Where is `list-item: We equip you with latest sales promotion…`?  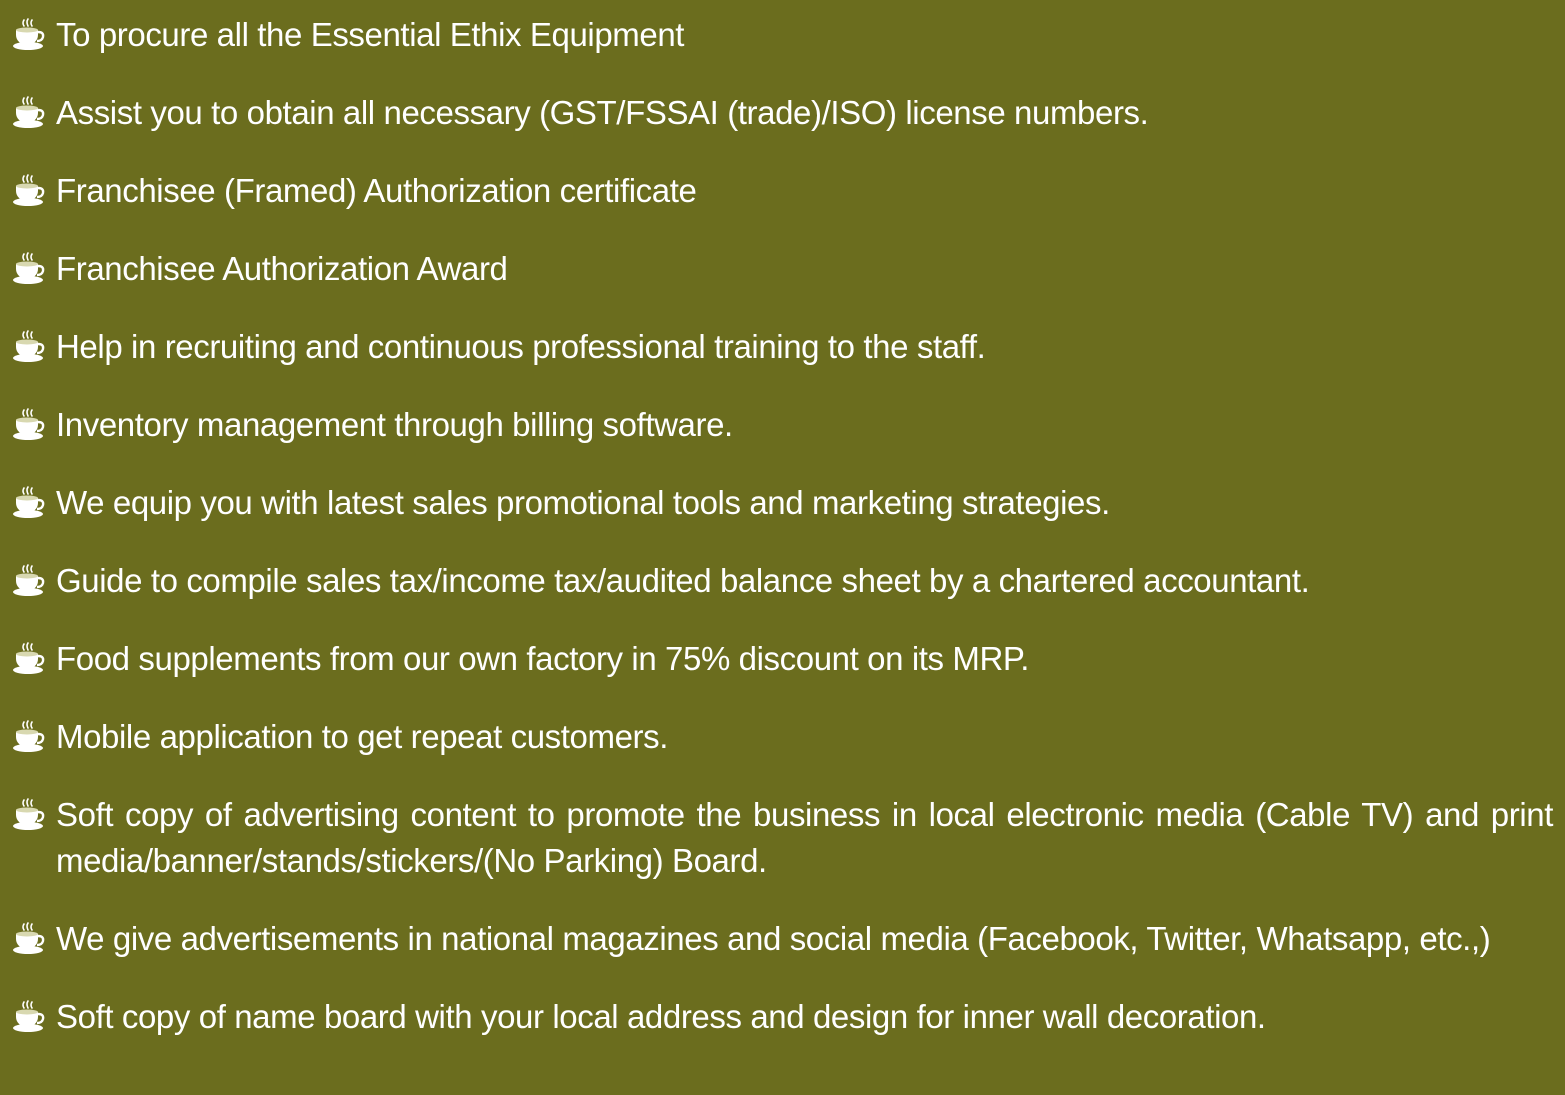 list-item: We equip you with latest sales promotion… is located at coordinates (783, 503).